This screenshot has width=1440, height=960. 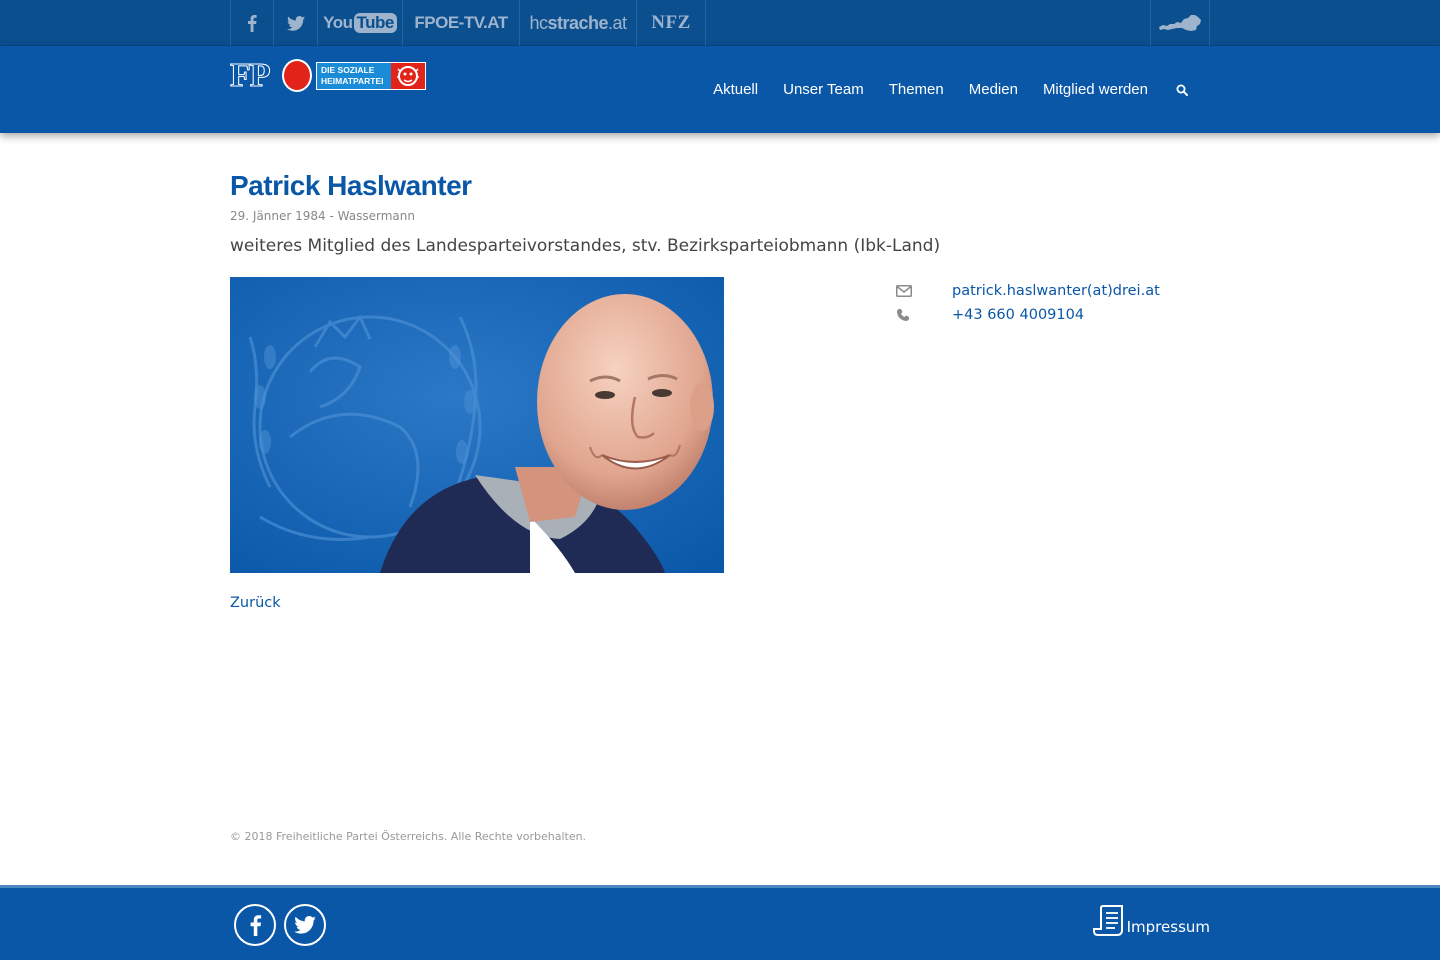 I want to click on logo-red-o, so click(x=297, y=75).